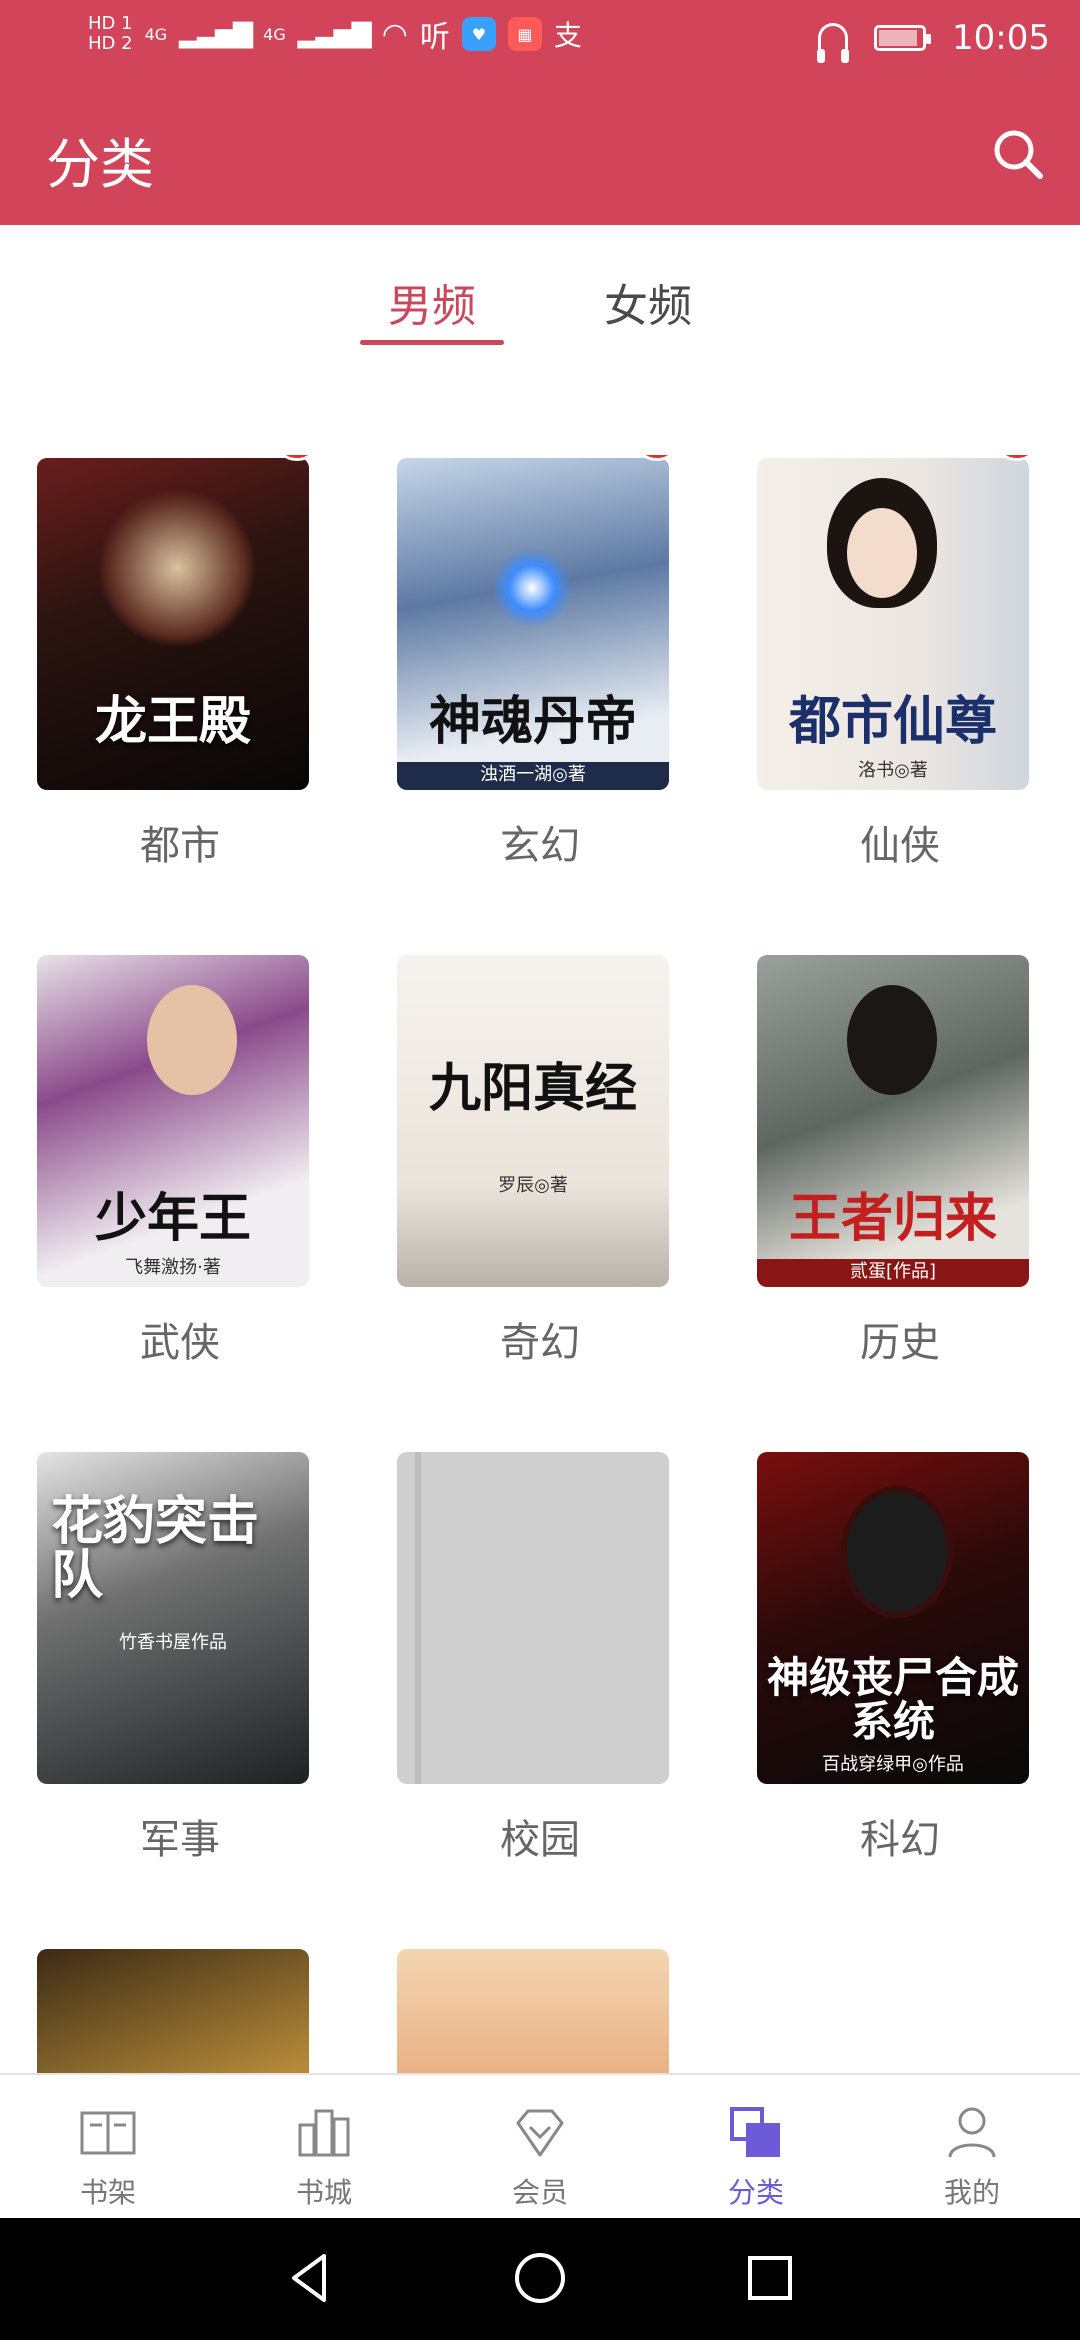  What do you see at coordinates (394, 34) in the screenshot?
I see `wifi-icon: ◠` at bounding box center [394, 34].